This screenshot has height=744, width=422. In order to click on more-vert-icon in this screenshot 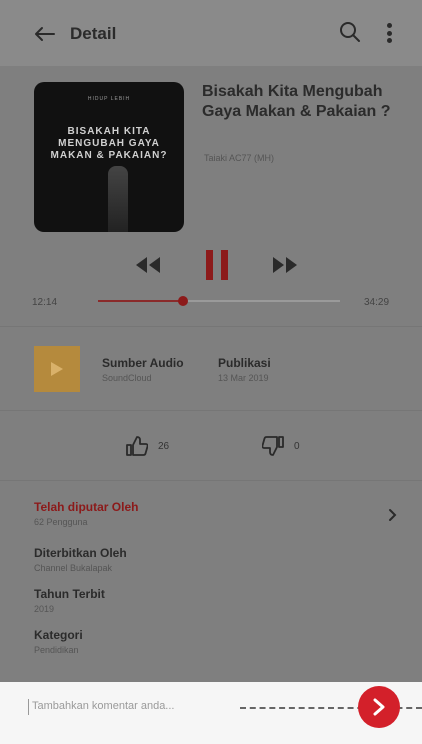, I will do `click(389, 33)`.